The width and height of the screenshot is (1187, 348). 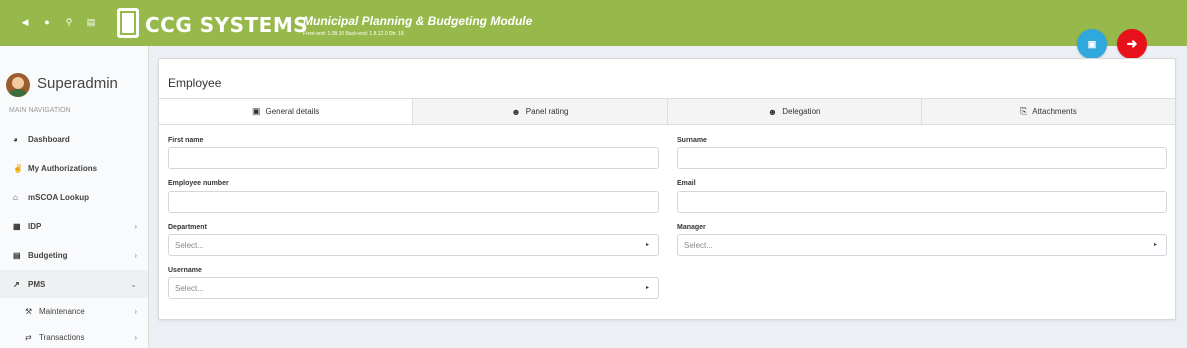 What do you see at coordinates (15, 139) in the screenshot?
I see `dashboard-icon: ◕` at bounding box center [15, 139].